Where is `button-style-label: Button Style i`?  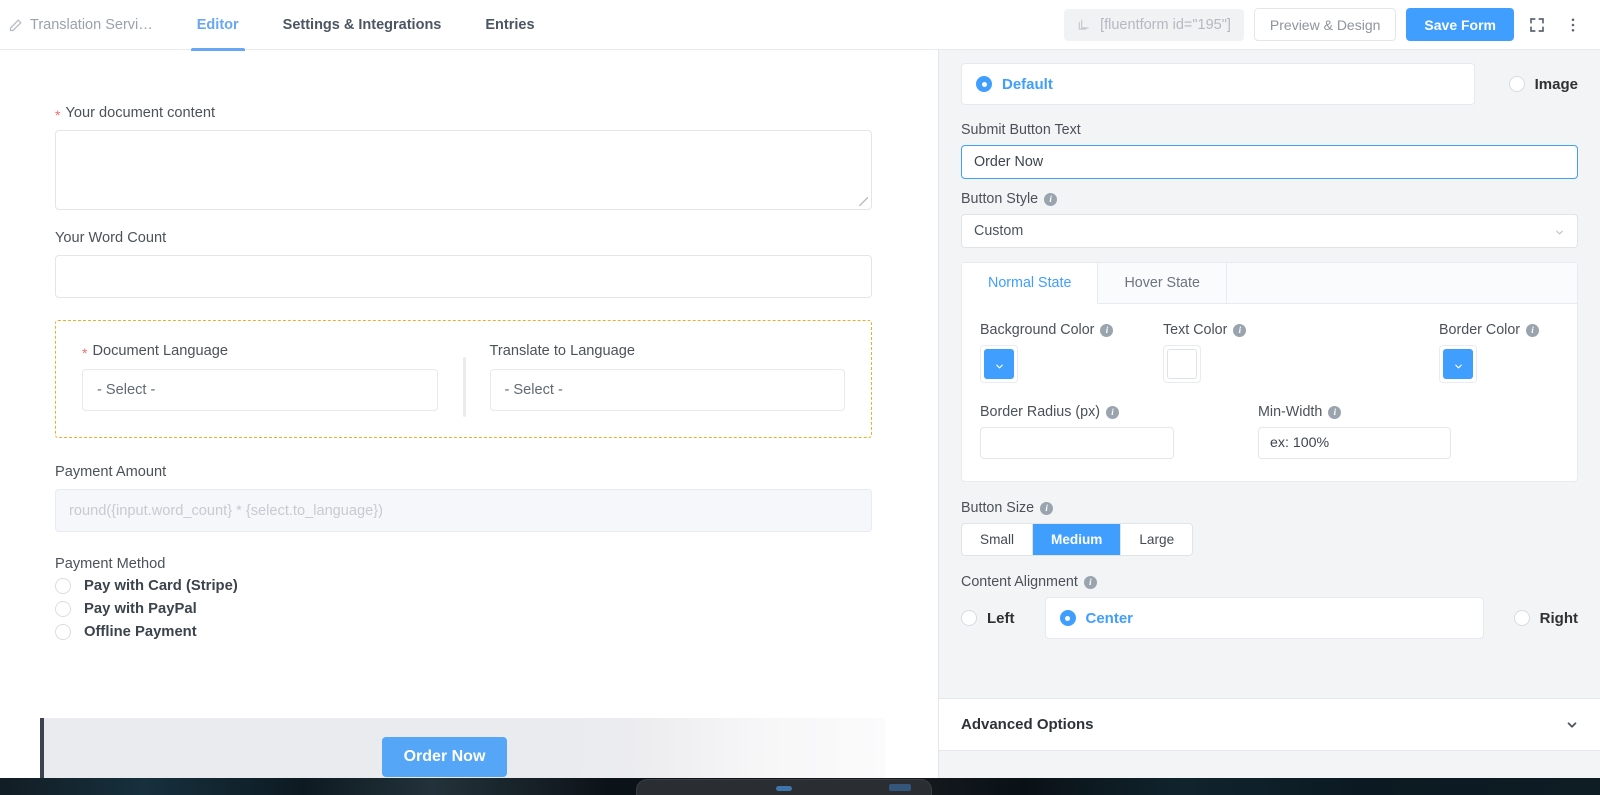 button-style-label: Button Style i is located at coordinates (1269, 199).